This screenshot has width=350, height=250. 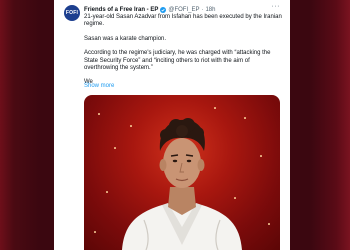 I want to click on avatar-text: FOFI, so click(x=72, y=13).